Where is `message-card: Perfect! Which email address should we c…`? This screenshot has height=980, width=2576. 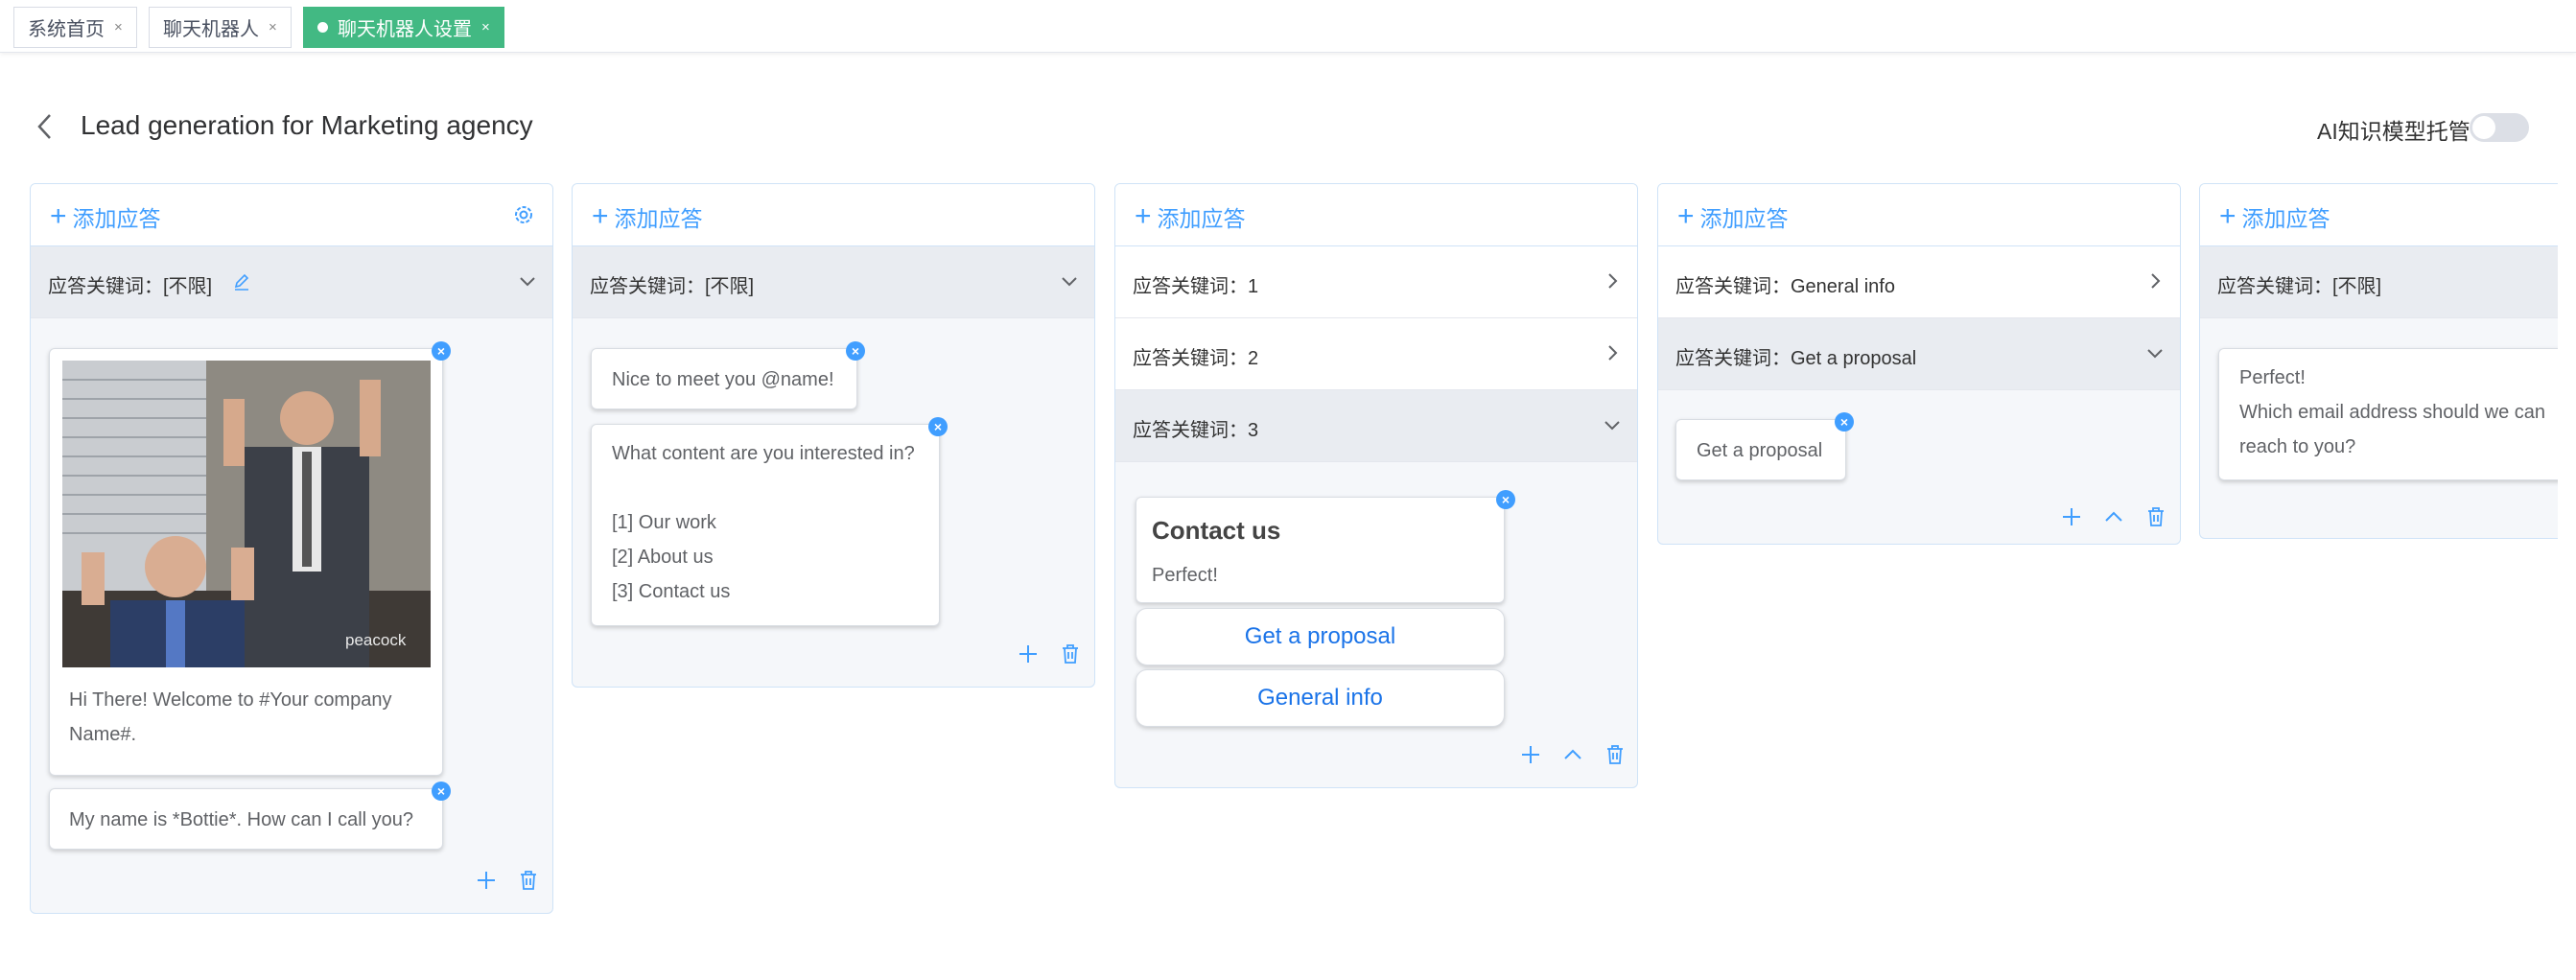
message-card: Perfect! Which email address should we c… is located at coordinates (2388, 414).